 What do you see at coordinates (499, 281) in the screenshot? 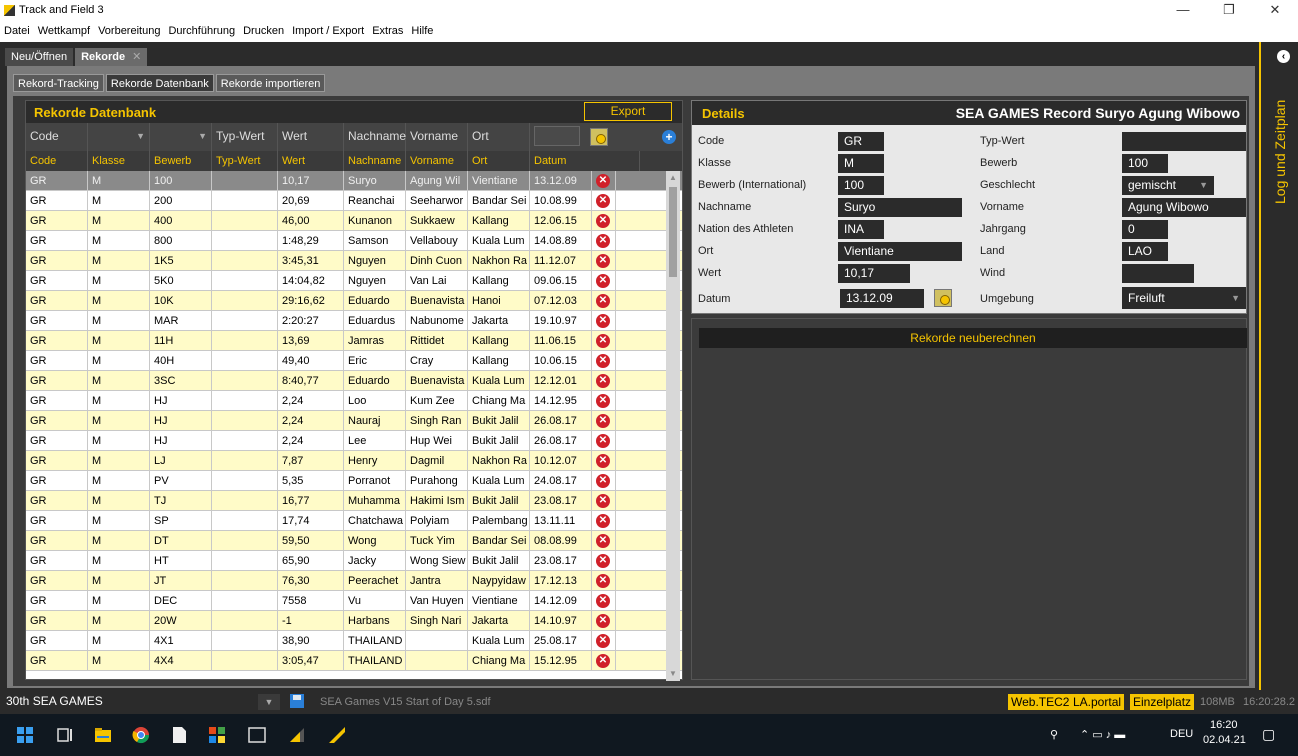
I see `cell-ort: Kallang` at bounding box center [499, 281].